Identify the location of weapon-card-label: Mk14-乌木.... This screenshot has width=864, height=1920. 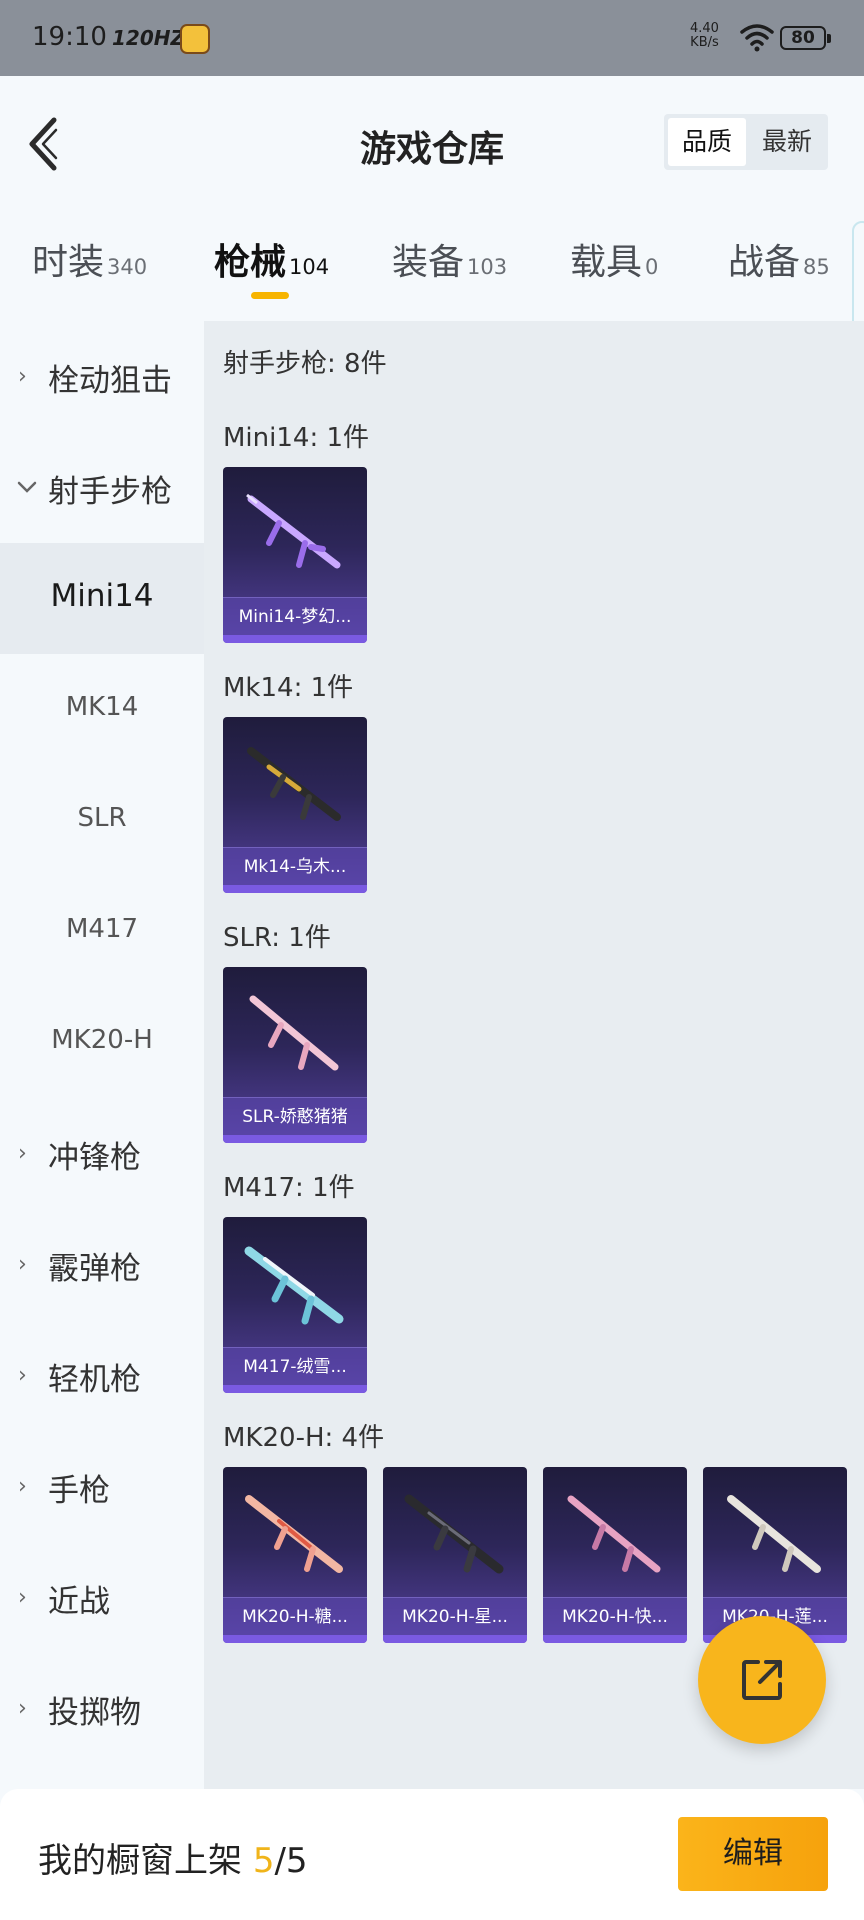
(295, 866).